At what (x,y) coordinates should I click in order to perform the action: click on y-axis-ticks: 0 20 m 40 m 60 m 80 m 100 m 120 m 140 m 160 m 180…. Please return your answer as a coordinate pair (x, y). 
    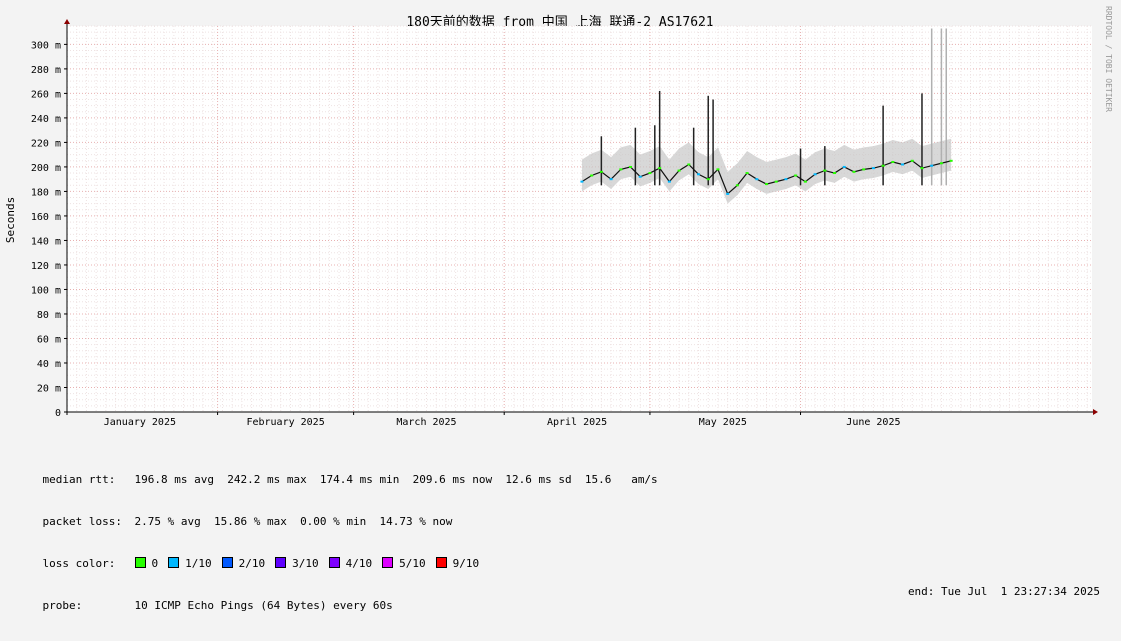
    Looking at the image, I should click on (49, 229).